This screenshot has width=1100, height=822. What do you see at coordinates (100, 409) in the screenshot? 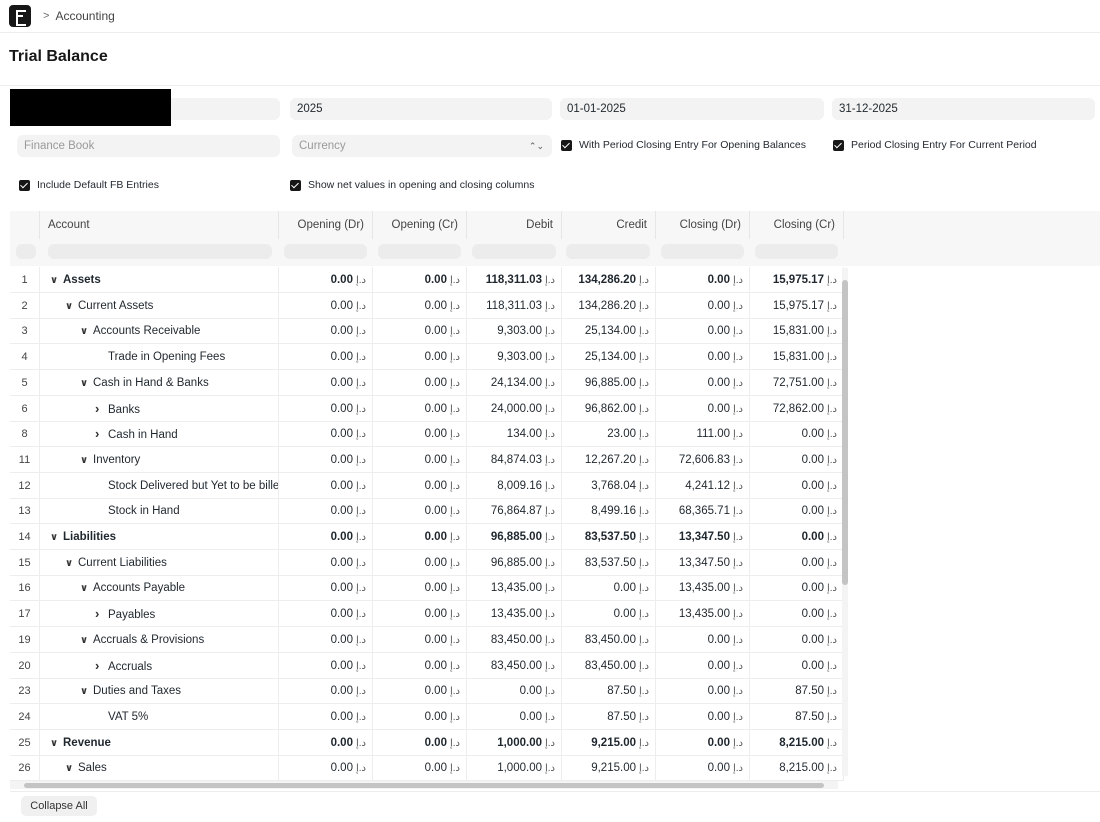
I see `chevron-right-icon: ›` at bounding box center [100, 409].